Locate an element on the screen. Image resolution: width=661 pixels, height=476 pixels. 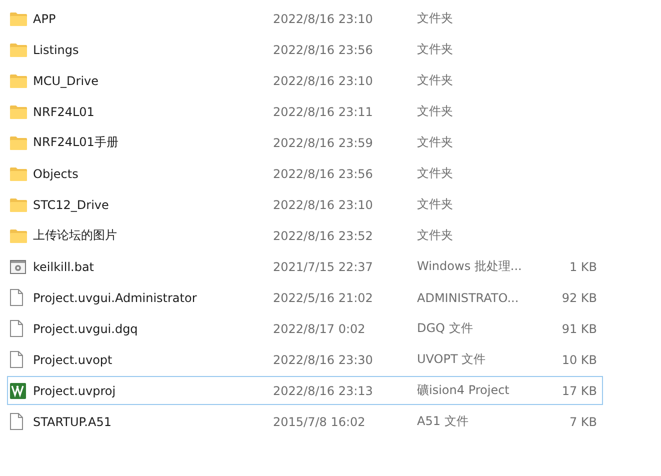
file-type: DGQ 文件 is located at coordinates (445, 328).